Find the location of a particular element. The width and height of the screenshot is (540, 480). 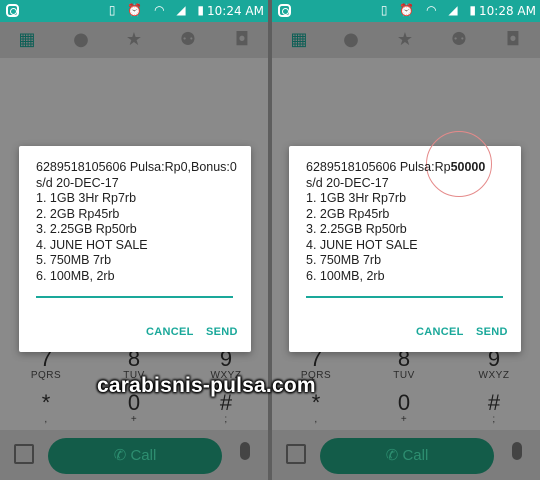

status-bar: ▯ ⏰ ◠ ◢ ▮ 10:28 AM is located at coordinates (406, 11).